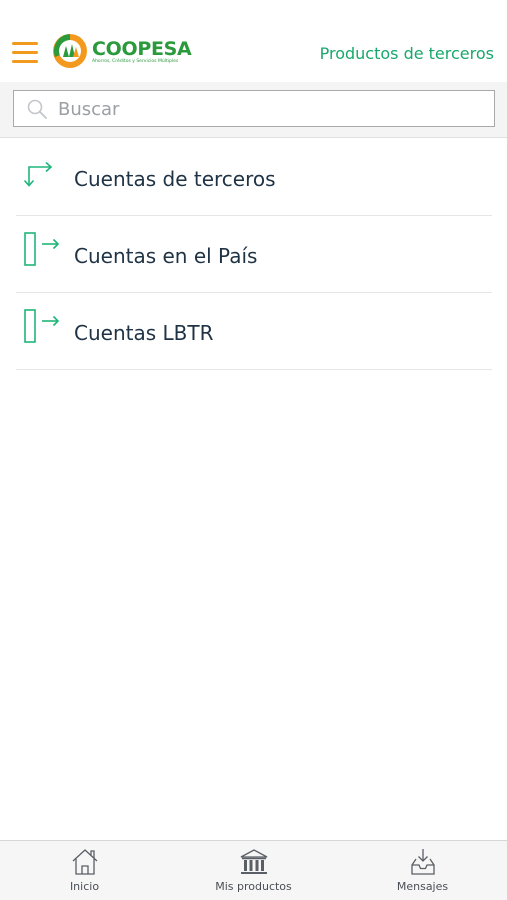  I want to click on tab-inicio: Inicio, so click(84, 870).